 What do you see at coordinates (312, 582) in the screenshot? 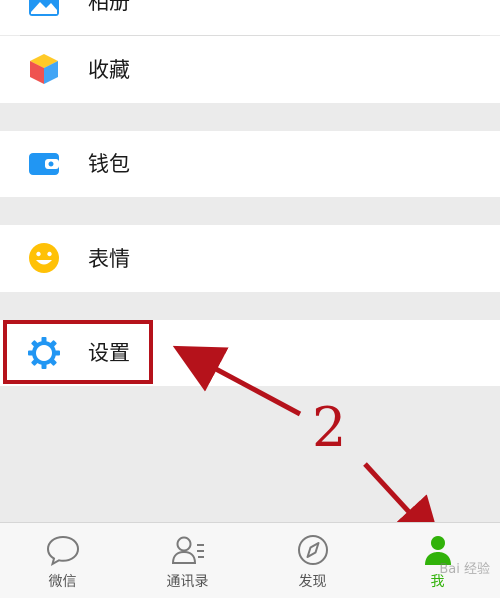
I see `tab-discover-label: 发现` at bounding box center [312, 582].